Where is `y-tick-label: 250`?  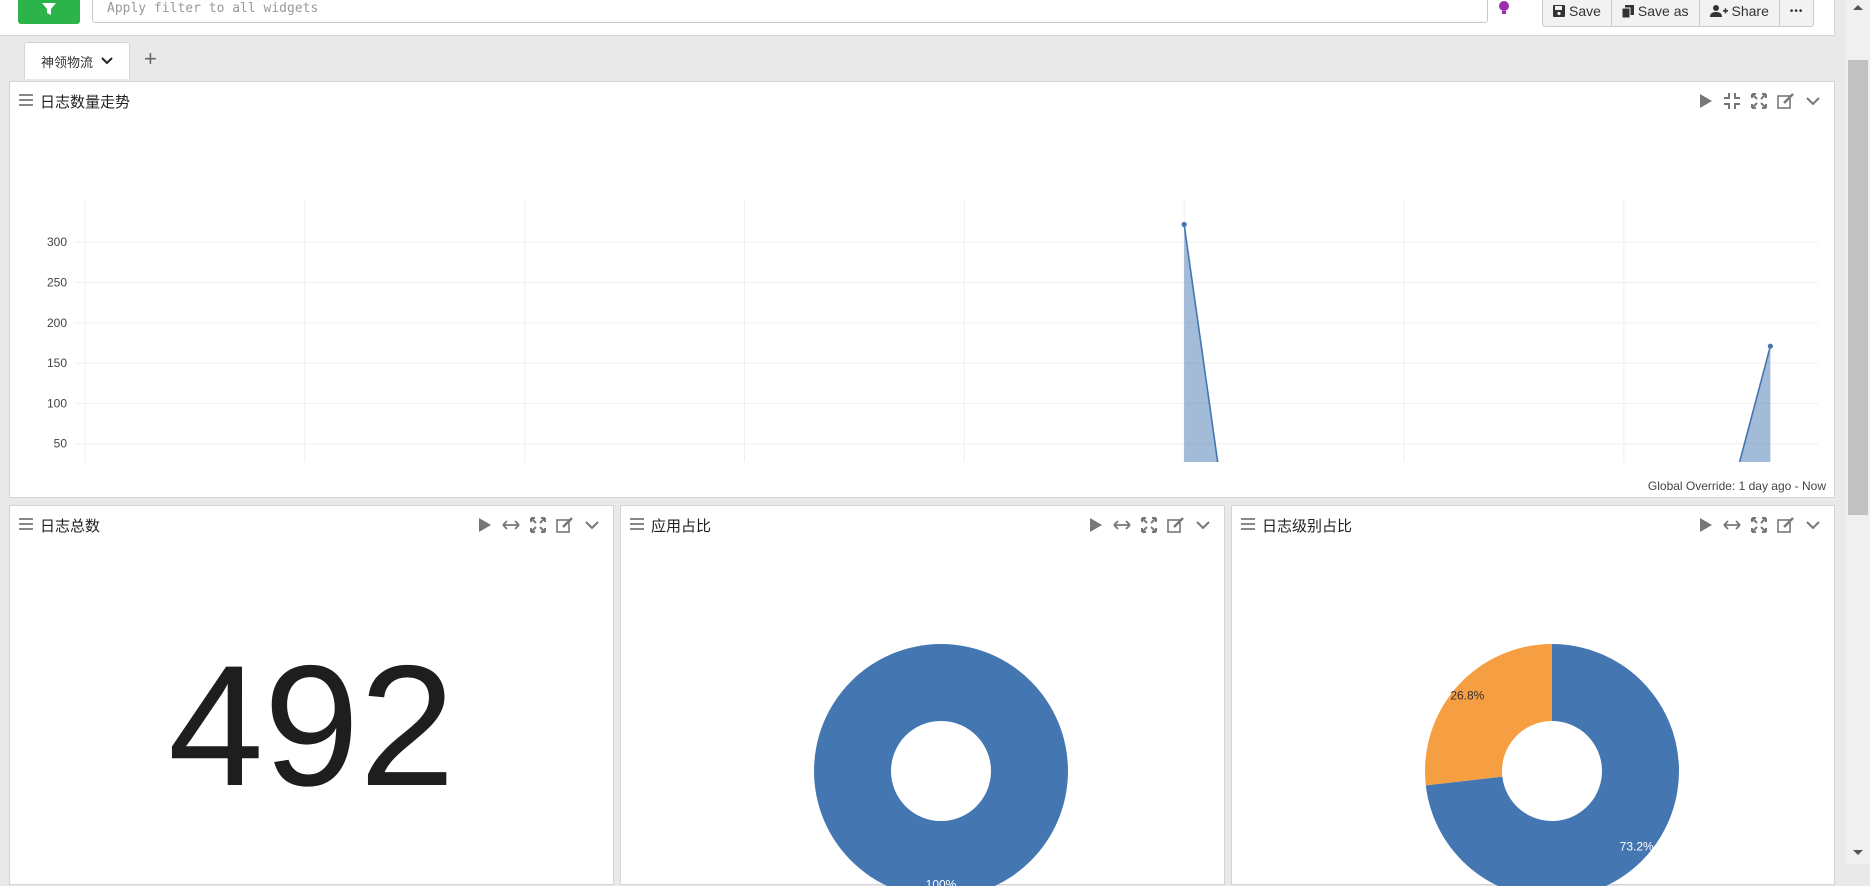
y-tick-label: 250 is located at coordinates (57, 283).